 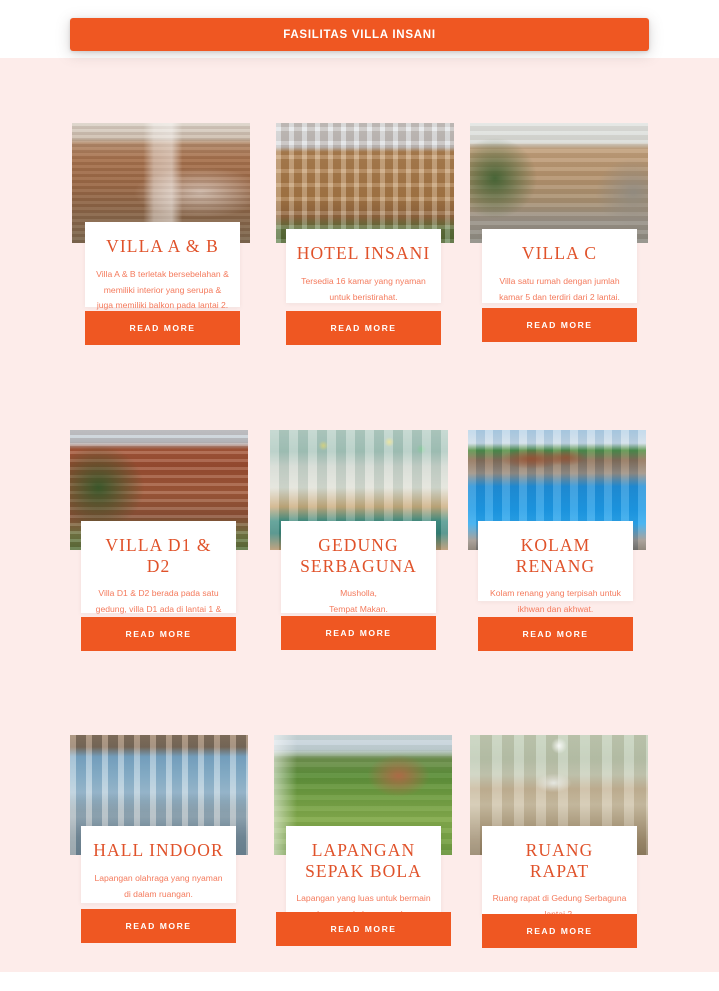 I want to click on read-more-button-kolam-renang: READ MORE, so click(x=555, y=634).